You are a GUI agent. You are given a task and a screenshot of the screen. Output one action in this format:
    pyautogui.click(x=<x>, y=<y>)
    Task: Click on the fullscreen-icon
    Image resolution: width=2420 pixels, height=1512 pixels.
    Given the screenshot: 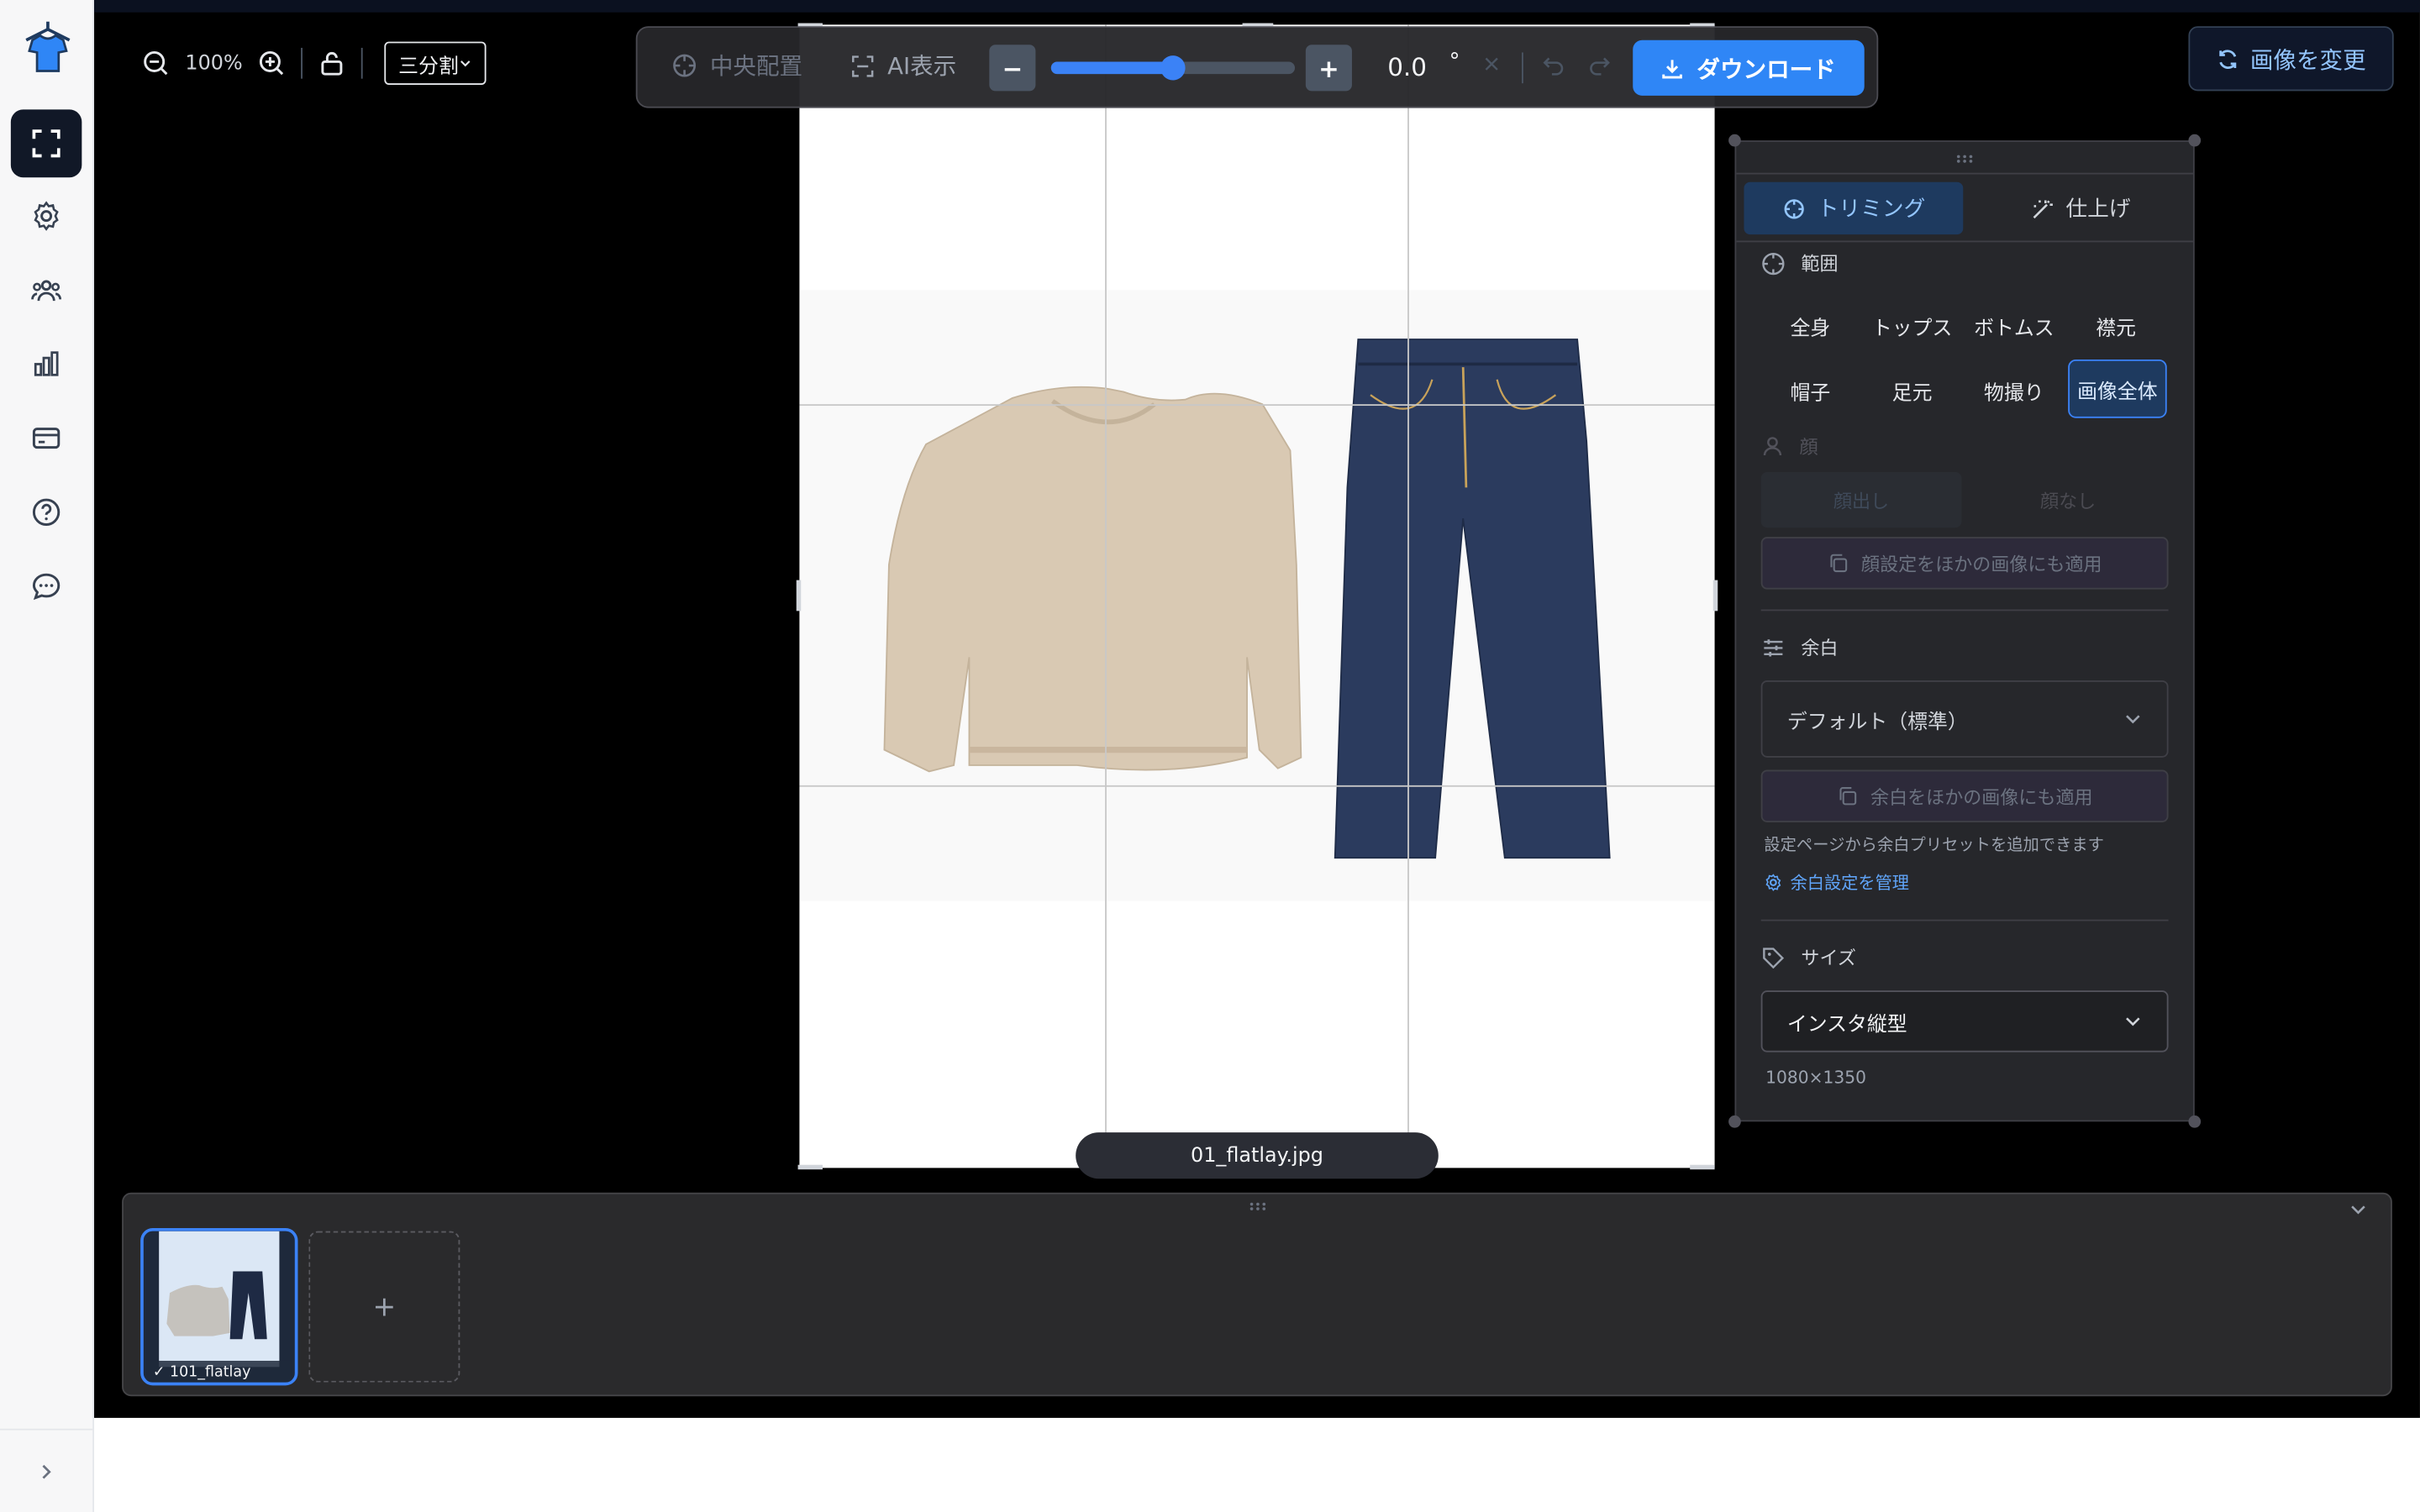 What is the action you would take?
    pyautogui.click(x=46, y=143)
    